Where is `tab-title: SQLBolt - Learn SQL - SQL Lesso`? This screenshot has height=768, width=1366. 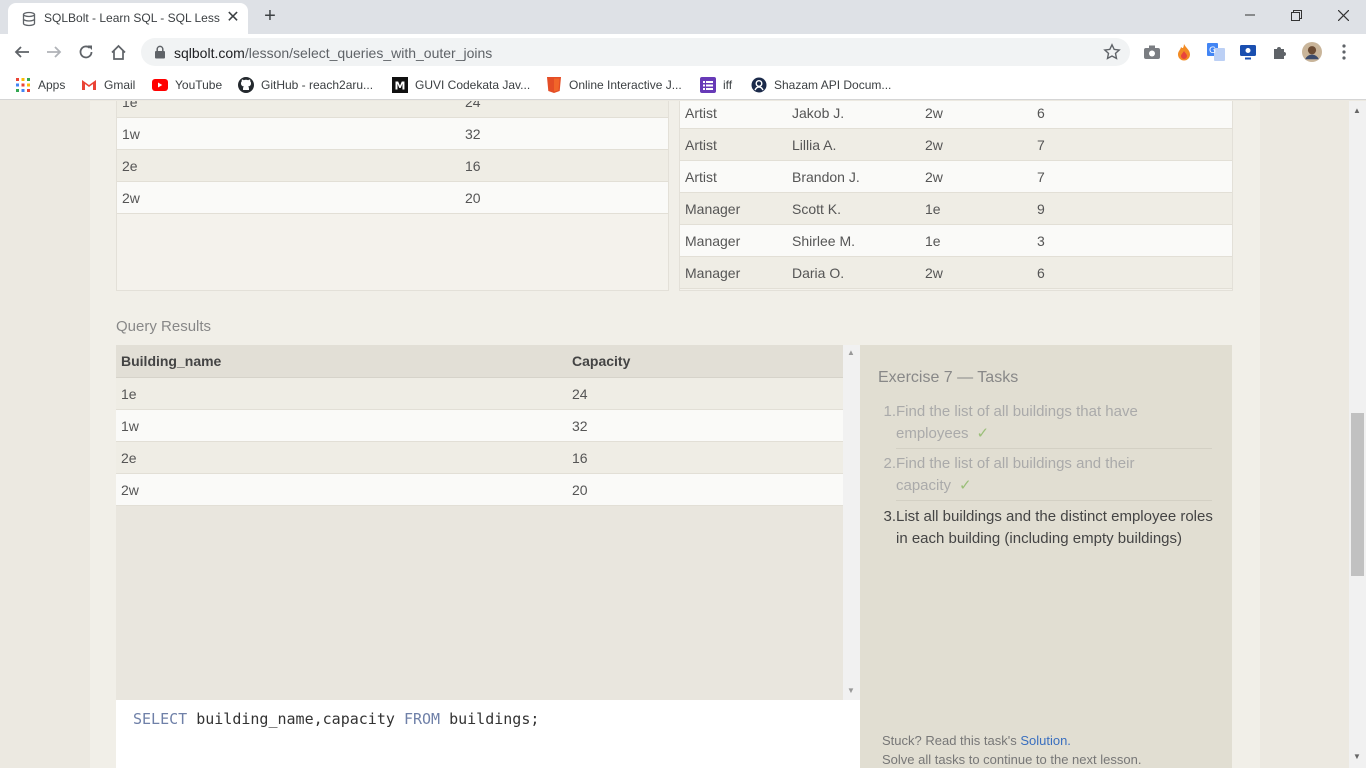 tab-title: SQLBolt - Learn SQL - SQL Lesso is located at coordinates (132, 18).